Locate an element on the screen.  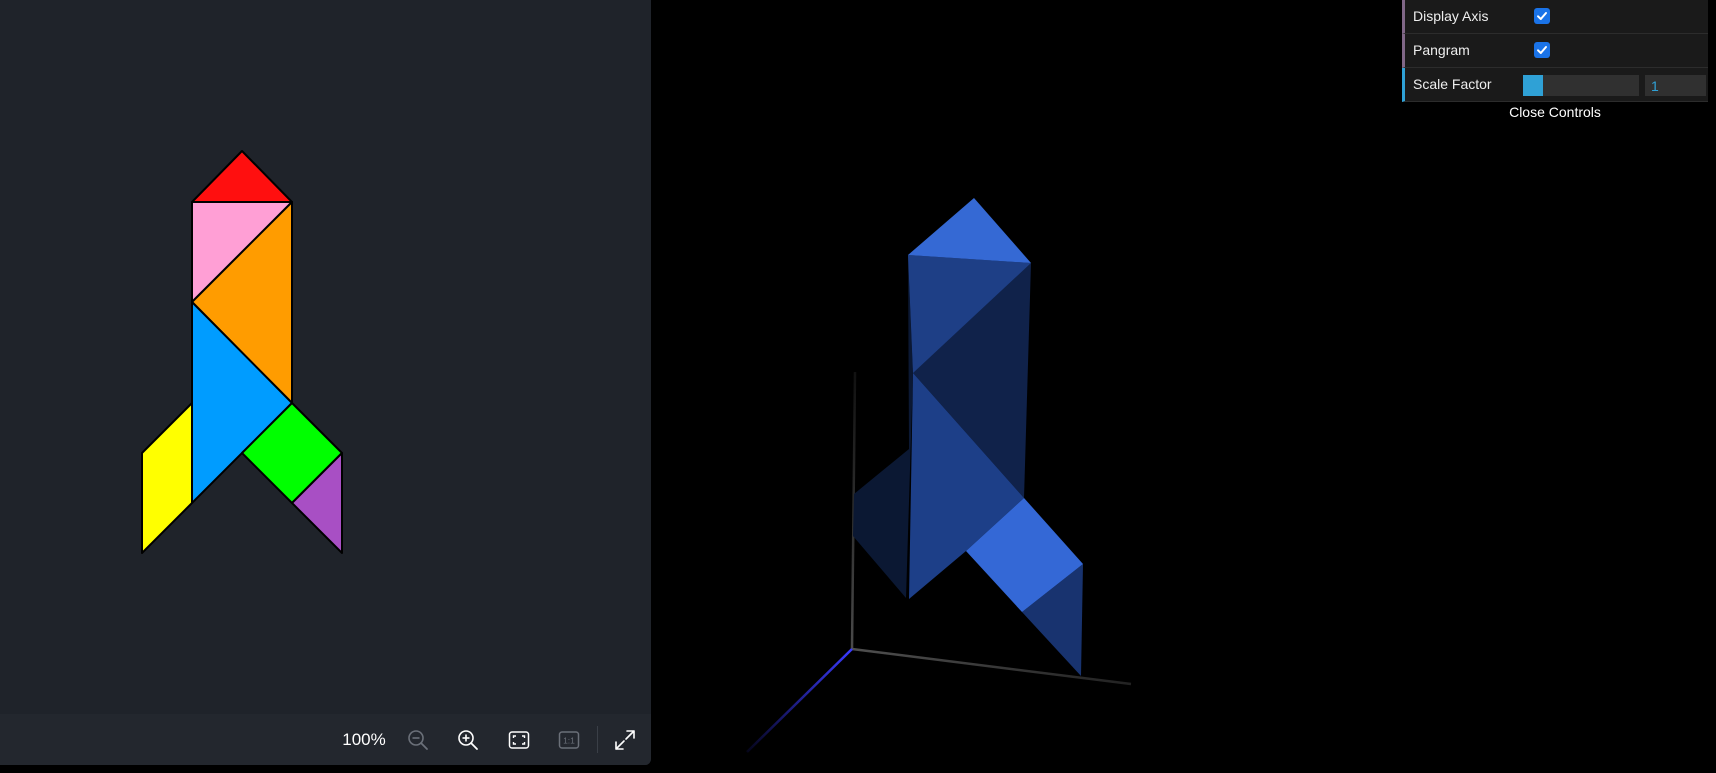
actual-size-button: 1:1 is located at coordinates (569, 740).